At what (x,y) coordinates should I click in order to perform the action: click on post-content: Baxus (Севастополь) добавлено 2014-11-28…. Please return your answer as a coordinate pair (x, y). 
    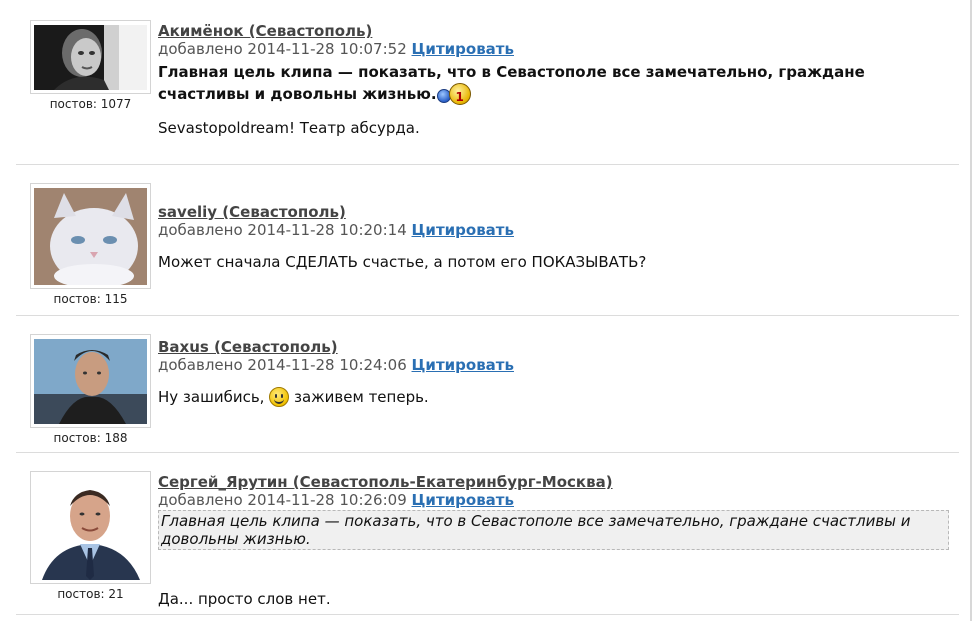
    Looking at the image, I should click on (553, 372).